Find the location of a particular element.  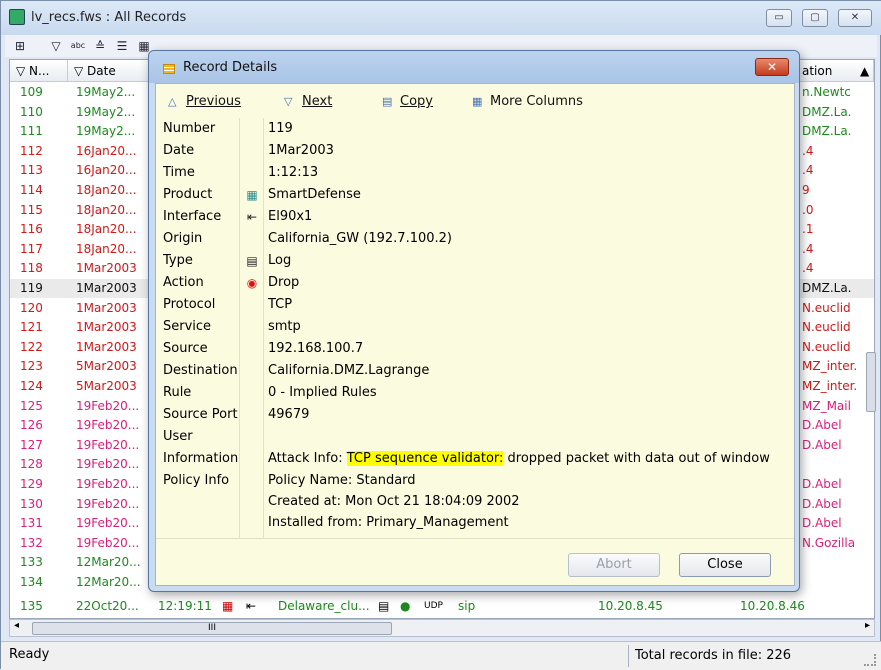

row-destination: .4 is located at coordinates (808, 248).